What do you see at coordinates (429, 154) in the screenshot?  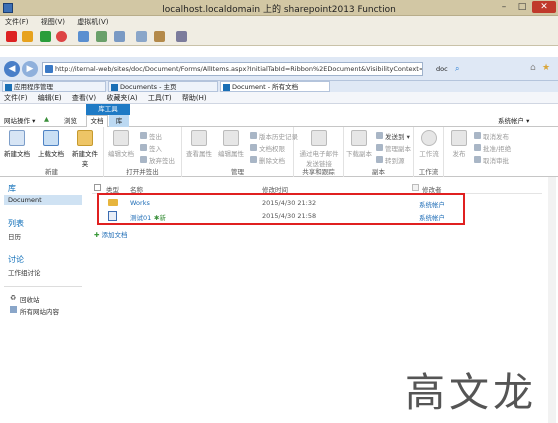 I see `workflows-label: 工作流` at bounding box center [429, 154].